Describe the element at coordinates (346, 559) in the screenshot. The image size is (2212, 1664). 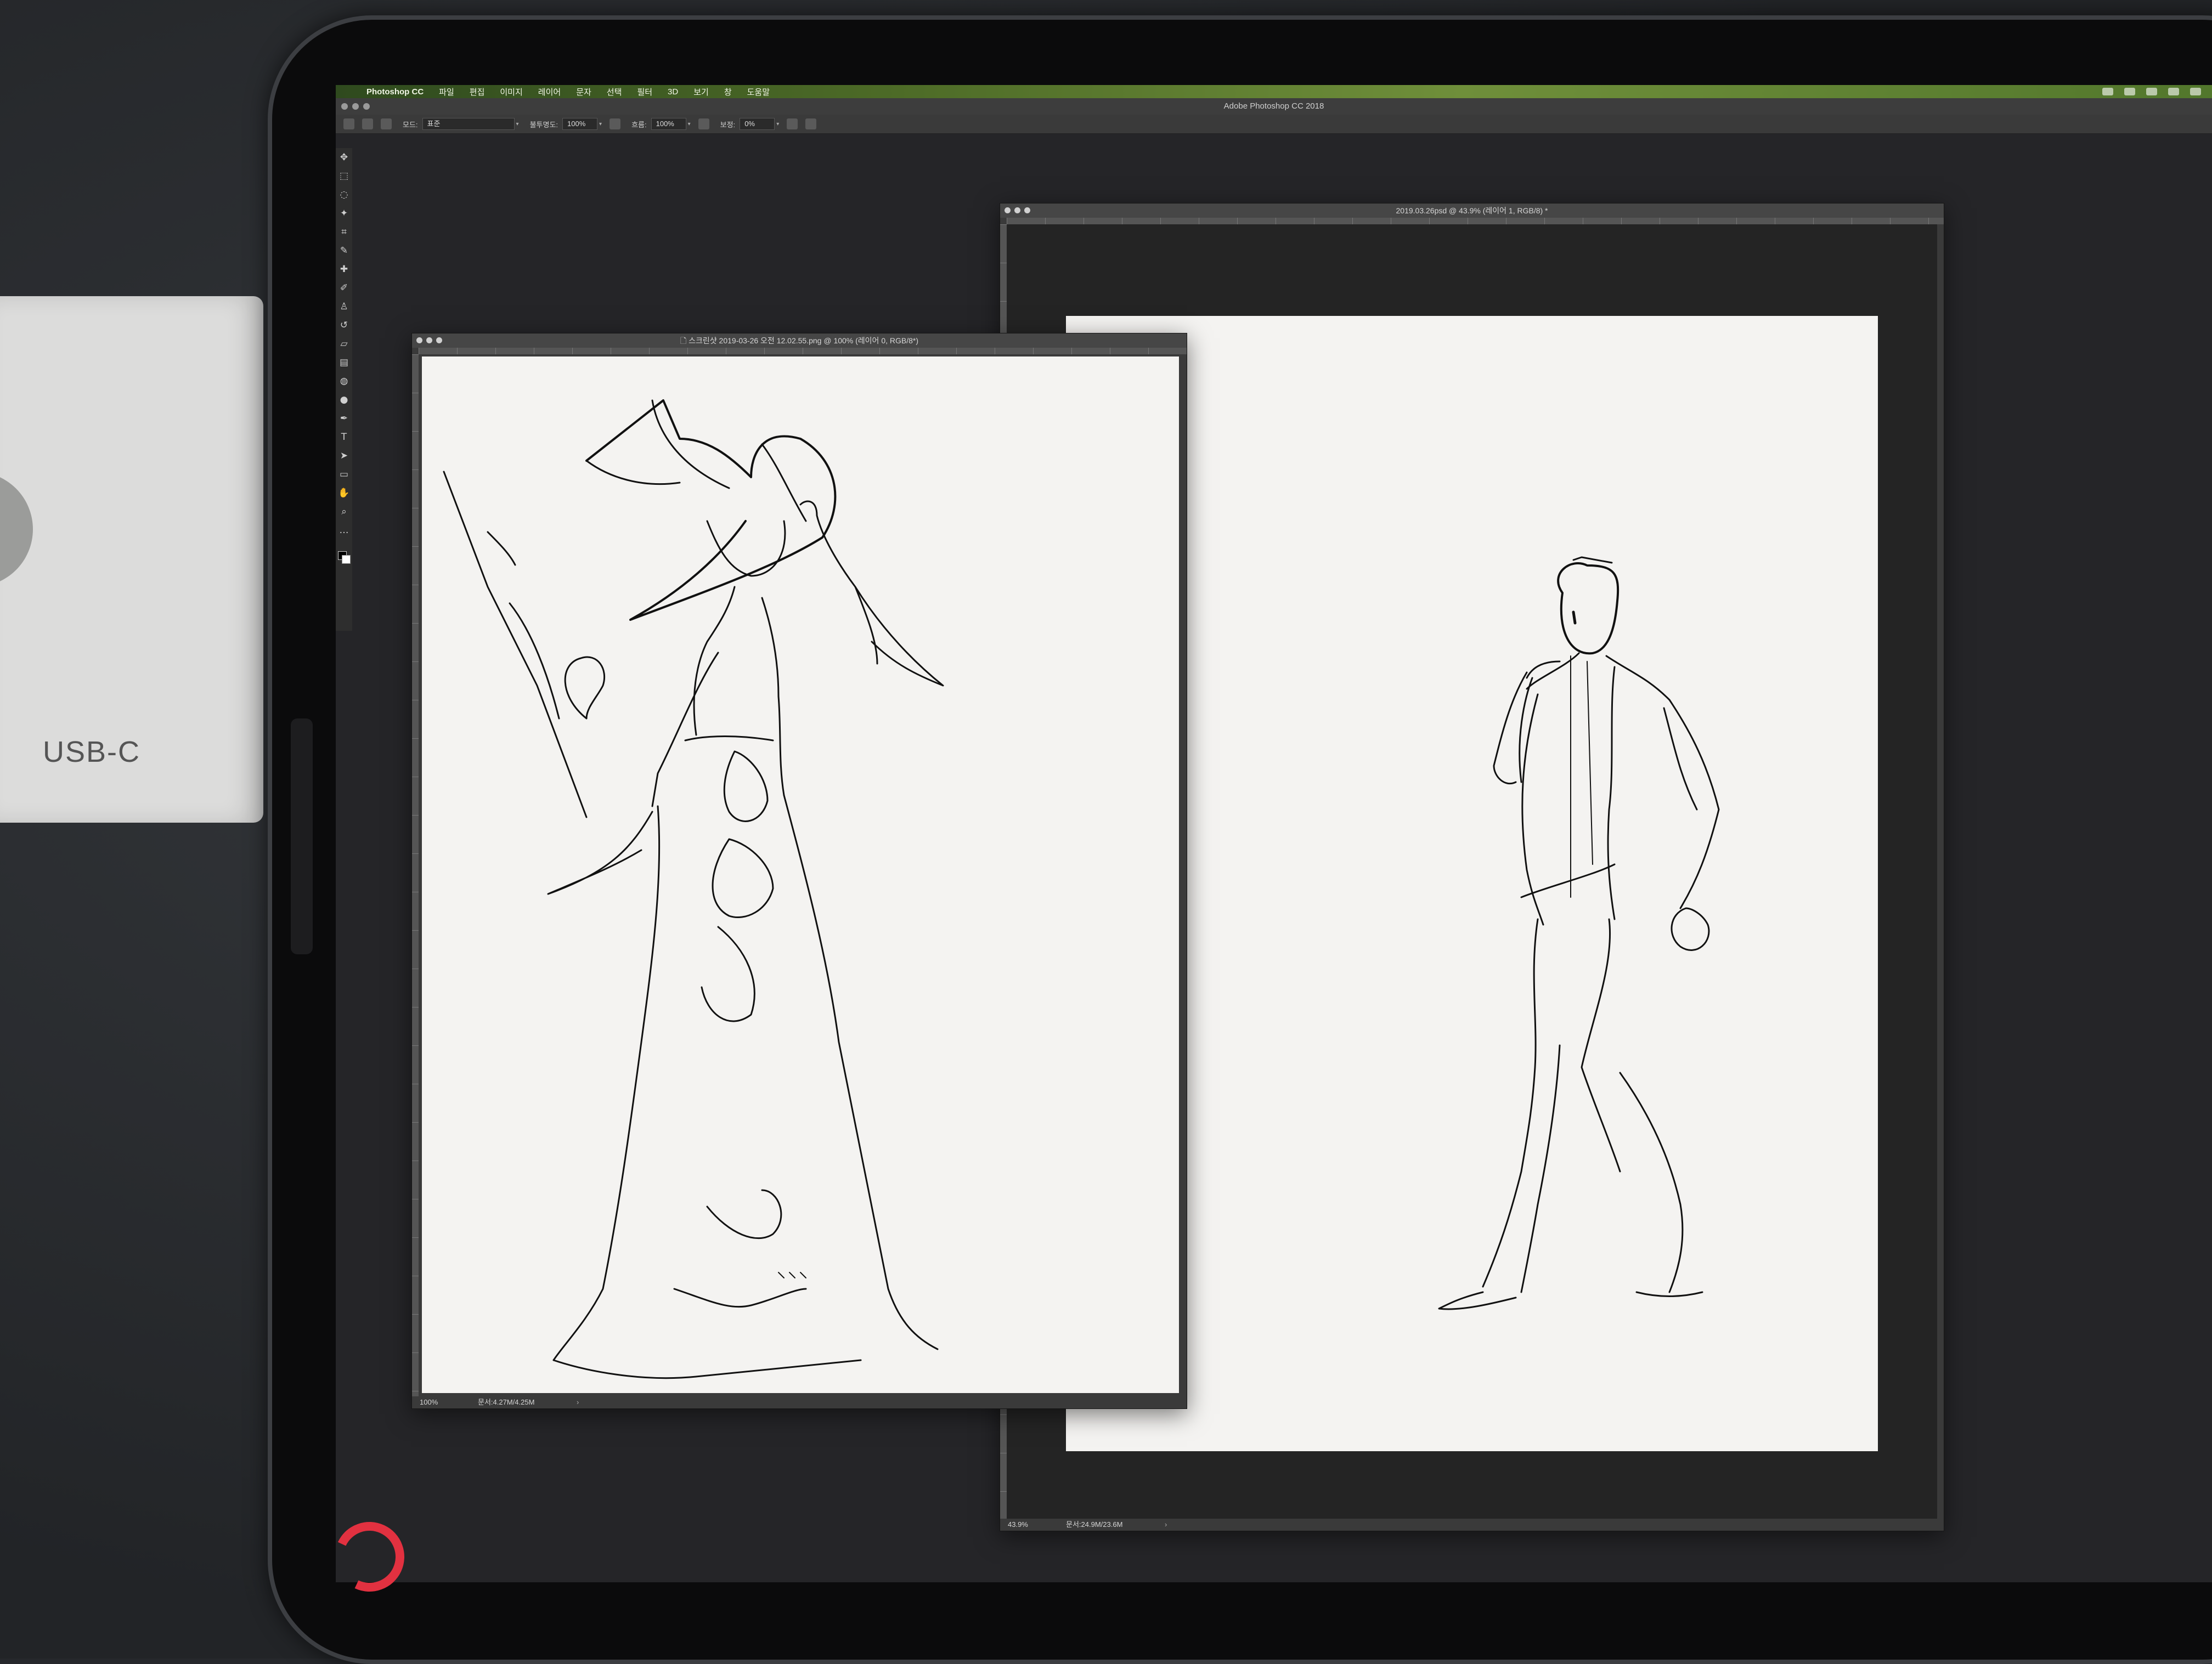
I see `background-color-swatch` at that location.